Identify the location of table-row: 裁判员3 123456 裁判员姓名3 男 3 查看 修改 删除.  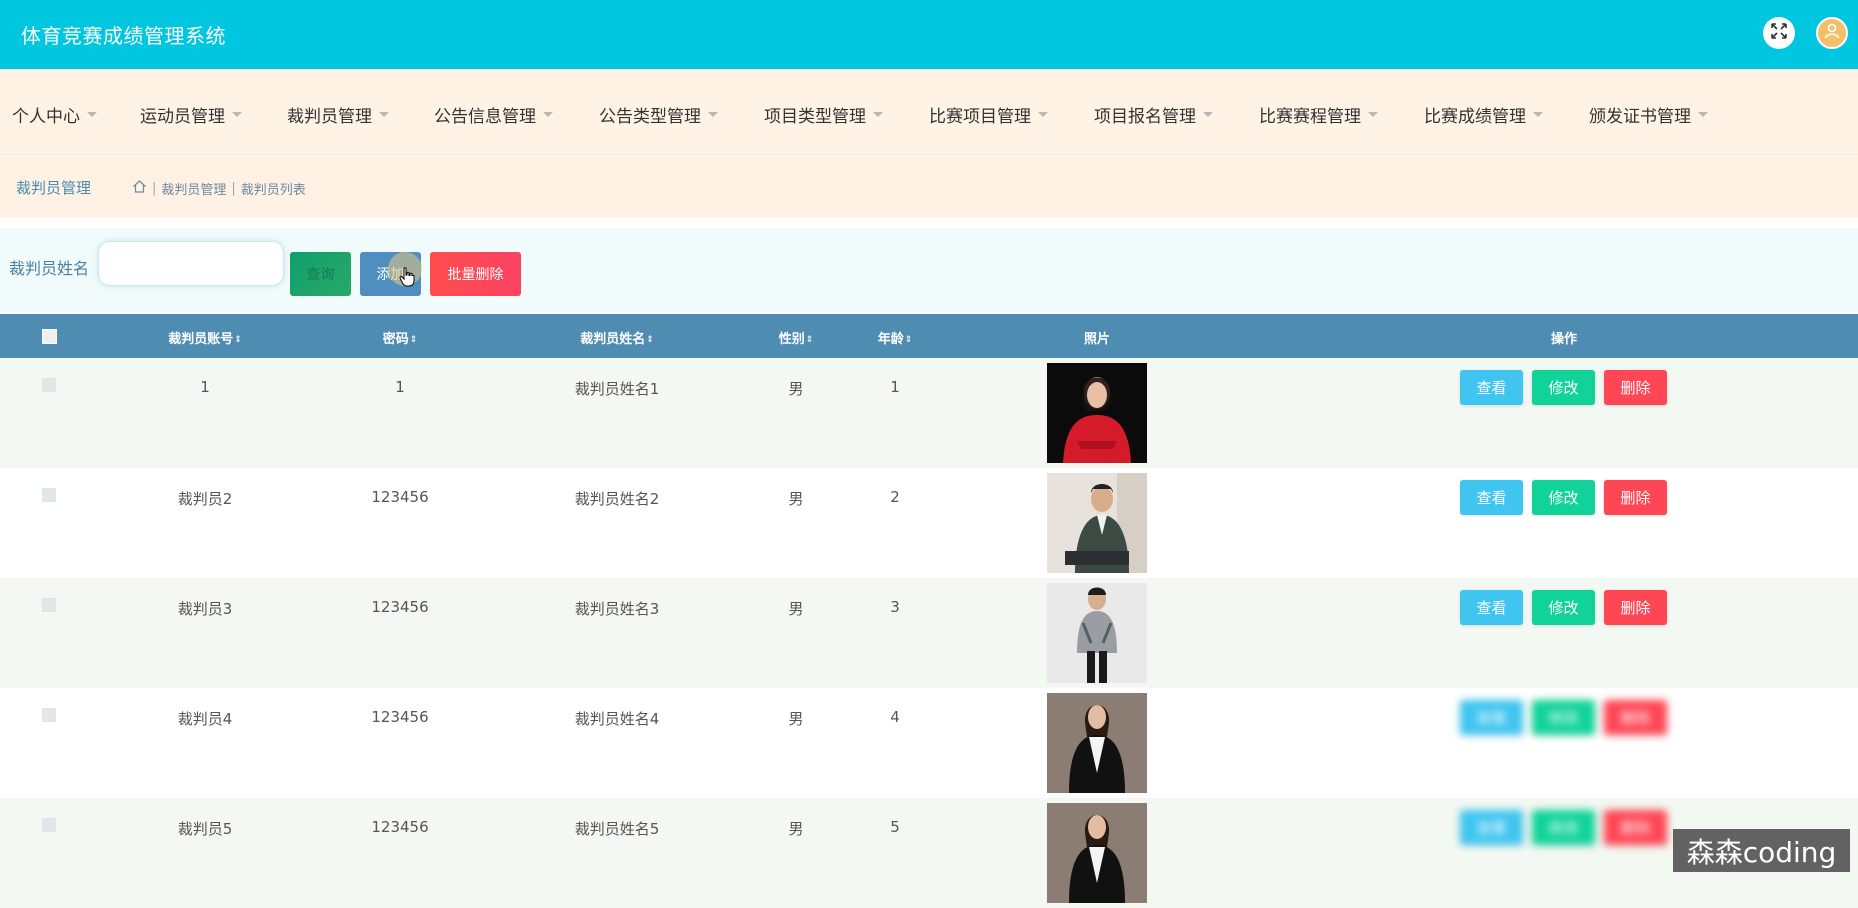
(929, 633).